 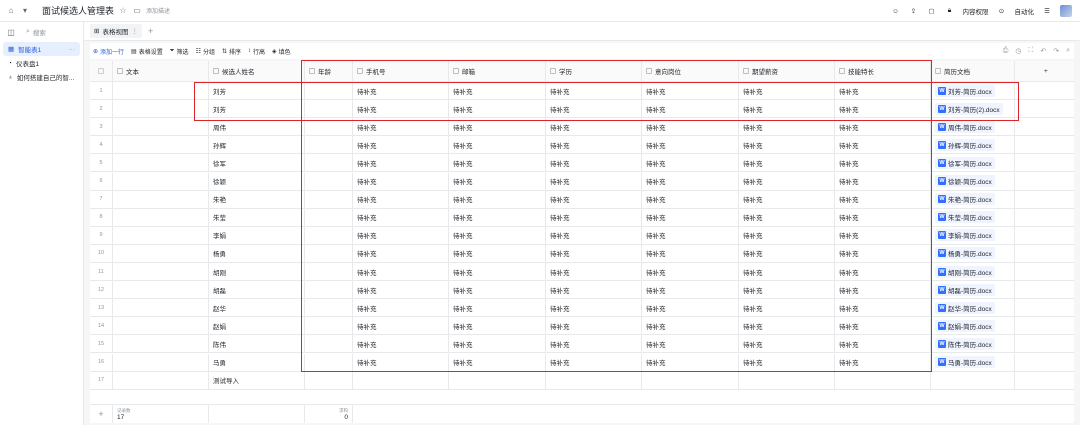 I want to click on attachment-chip: W 赵华-简历.docx, so click(x=965, y=307).